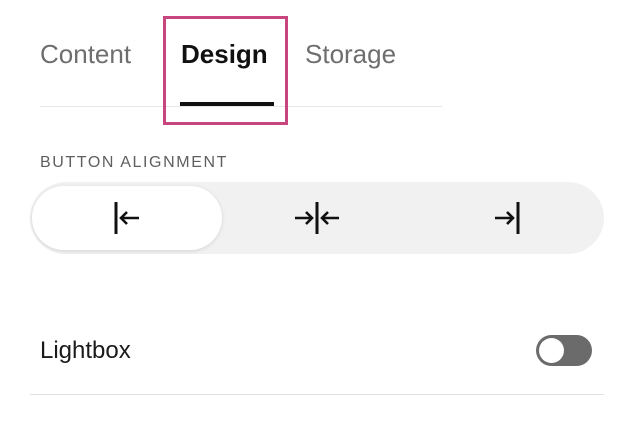 This screenshot has height=429, width=634. I want to click on align-left-button, so click(127, 218).